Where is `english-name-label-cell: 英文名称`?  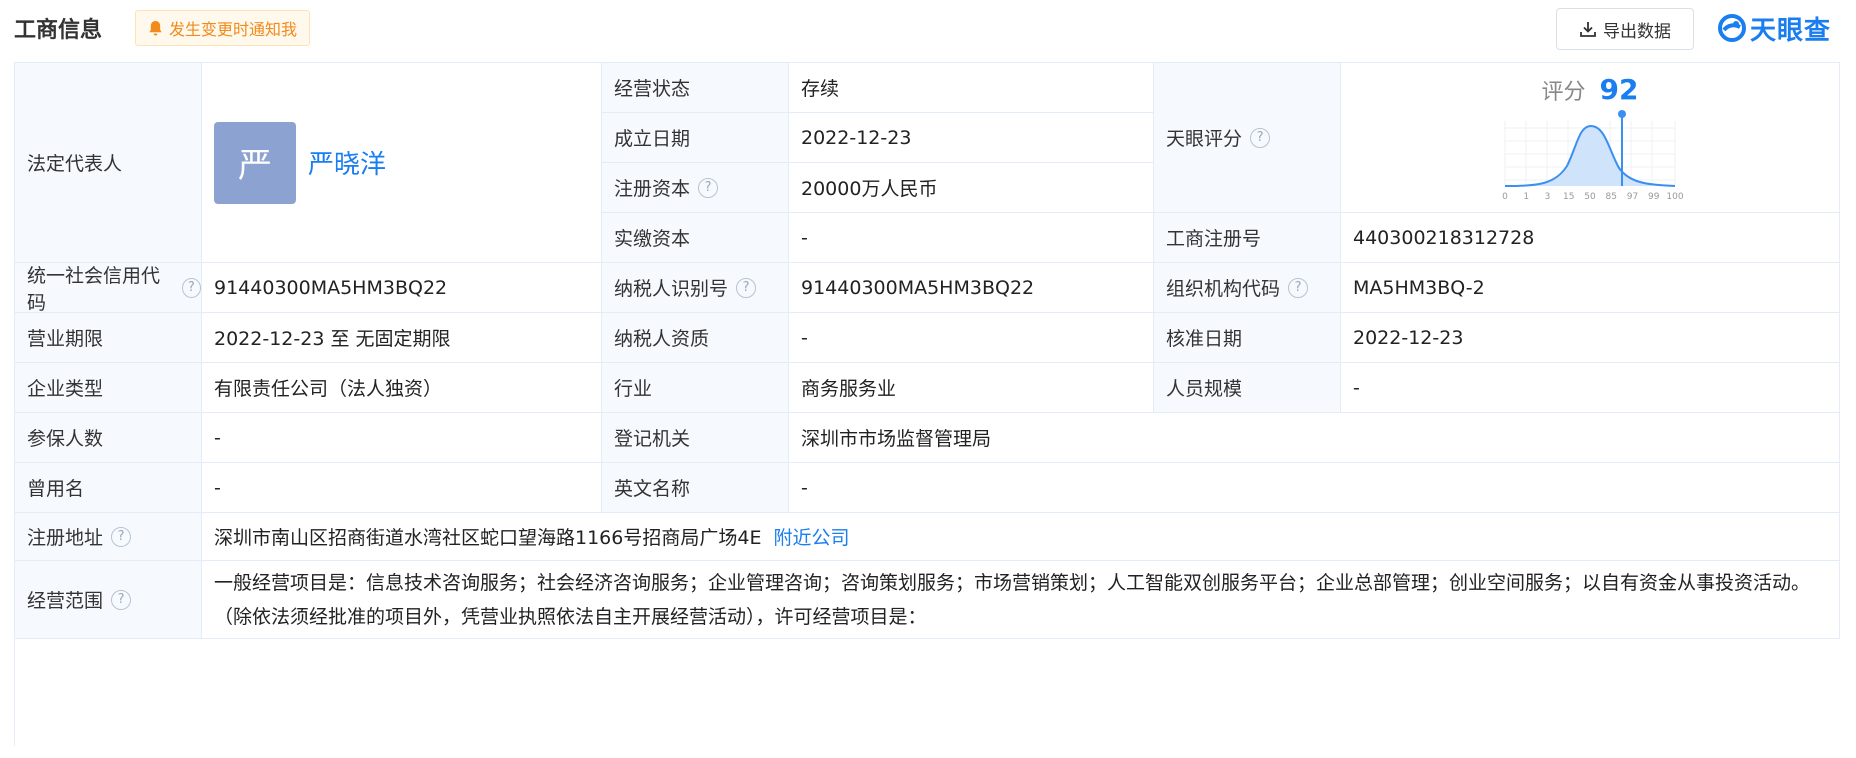 english-name-label-cell: 英文名称 is located at coordinates (695, 488).